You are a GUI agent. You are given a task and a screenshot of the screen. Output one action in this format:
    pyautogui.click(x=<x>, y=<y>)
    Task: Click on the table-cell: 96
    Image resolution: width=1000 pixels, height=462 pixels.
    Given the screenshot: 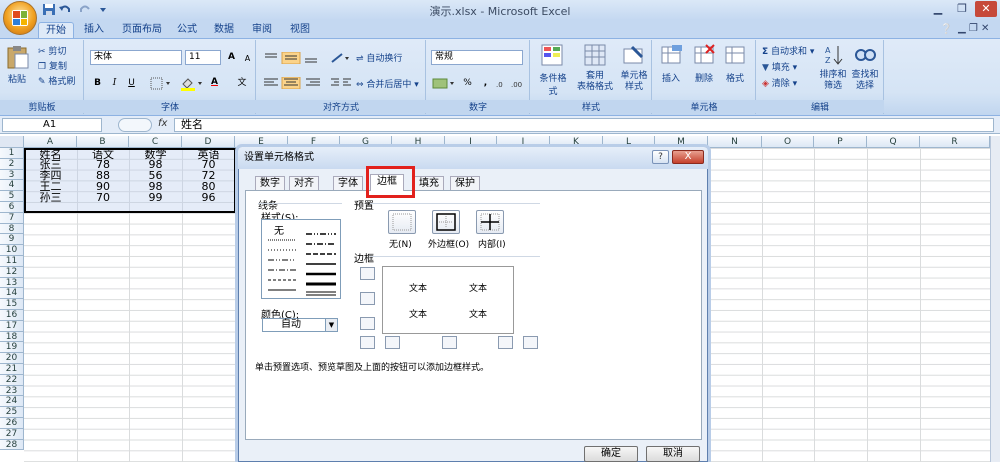 What is the action you would take?
    pyautogui.click(x=208, y=197)
    